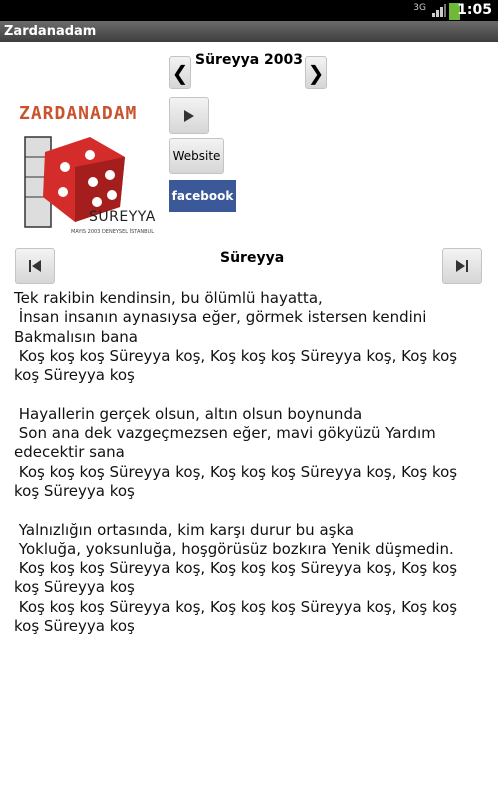 This screenshot has width=498, height=796. I want to click on song-title: Süreyya, so click(252, 258).